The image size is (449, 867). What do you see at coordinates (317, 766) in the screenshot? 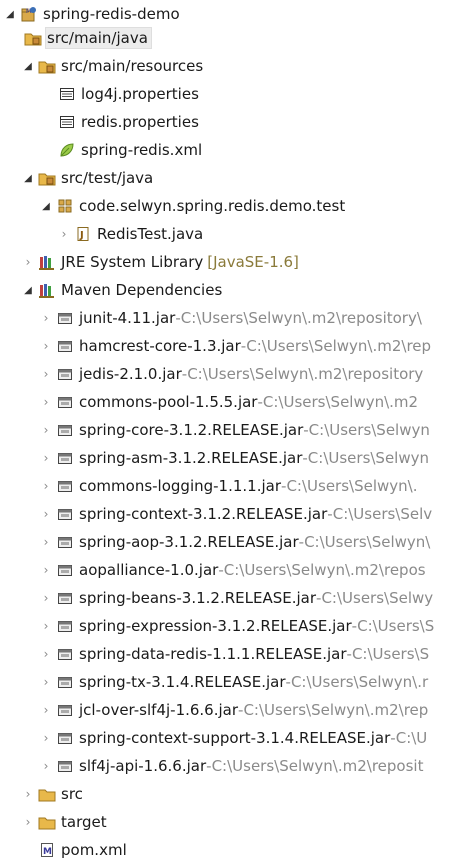
I see `jar-path: C:\Users\Selwyn\.m2\reposit` at bounding box center [317, 766].